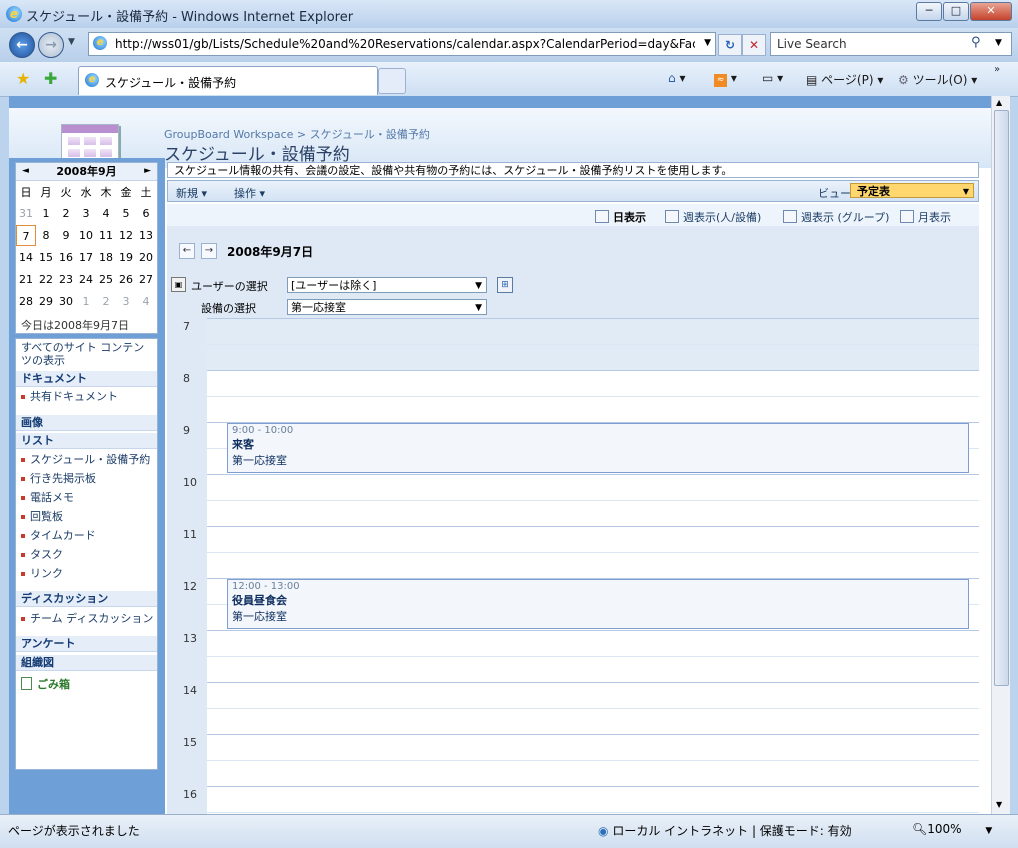 The height and width of the screenshot is (848, 1018). I want to click on hour-row: 10, so click(575, 500).